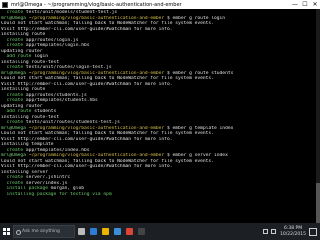 The image size is (320, 240). I want to click on edge-browser-icon, so click(93, 231).